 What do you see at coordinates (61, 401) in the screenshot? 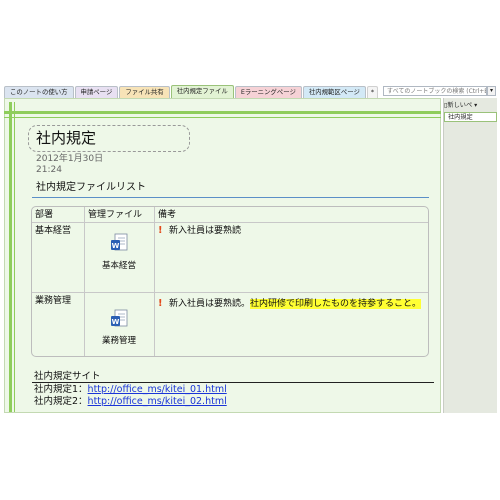
I see `site-link-label: 社内規定2：` at bounding box center [61, 401].